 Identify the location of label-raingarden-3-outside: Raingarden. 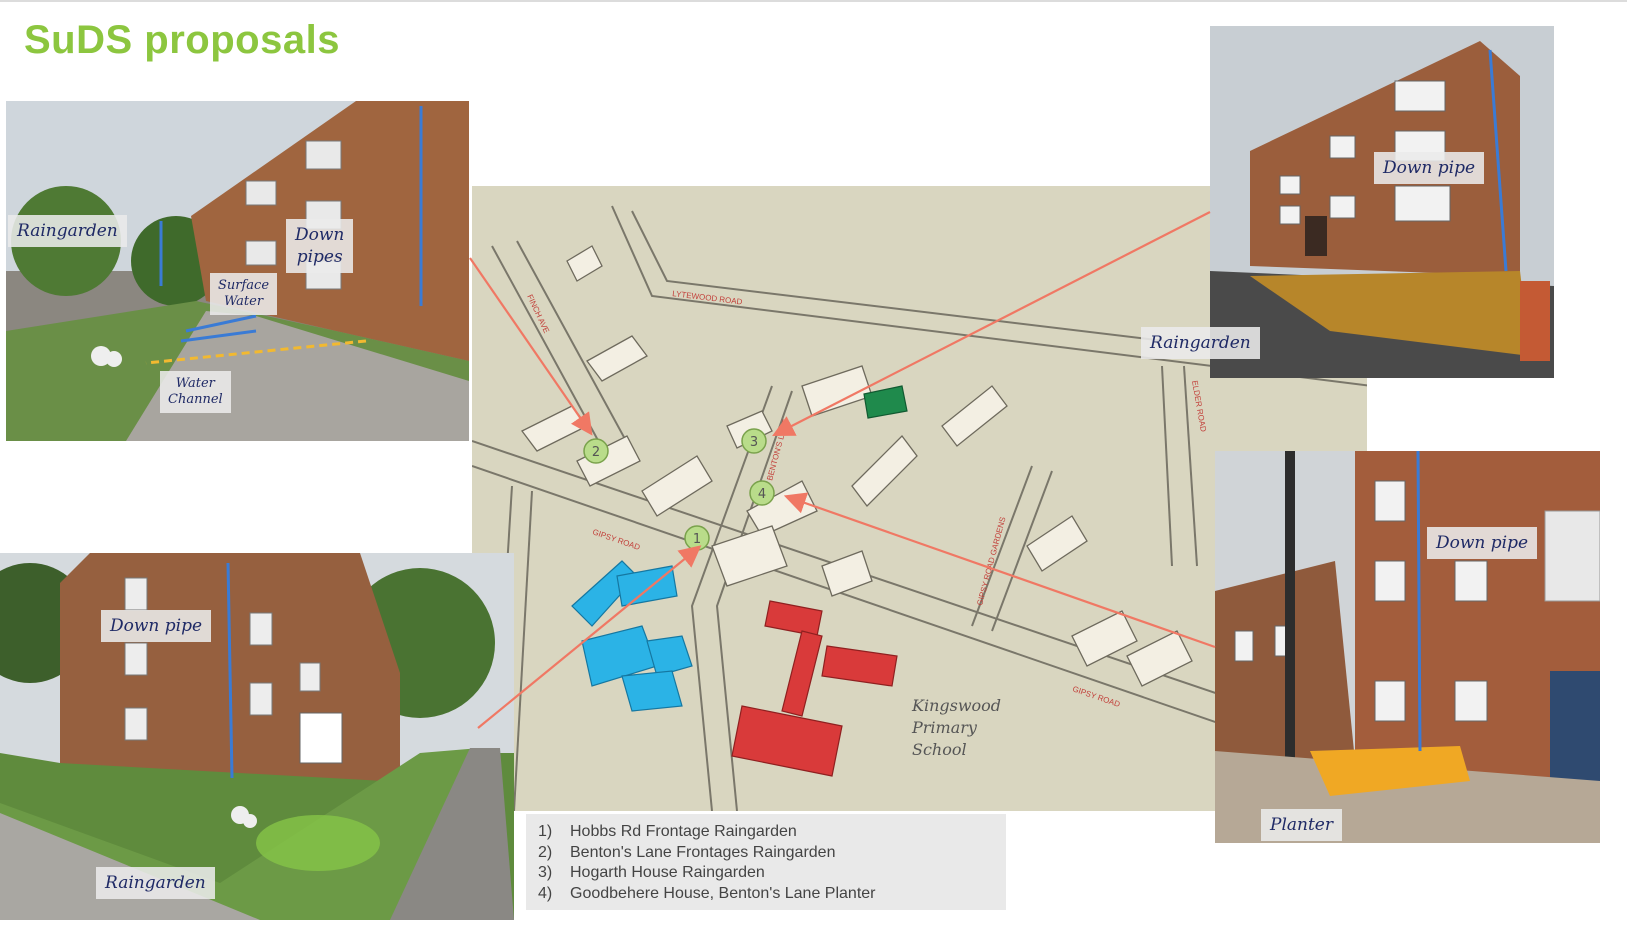
(1200, 343).